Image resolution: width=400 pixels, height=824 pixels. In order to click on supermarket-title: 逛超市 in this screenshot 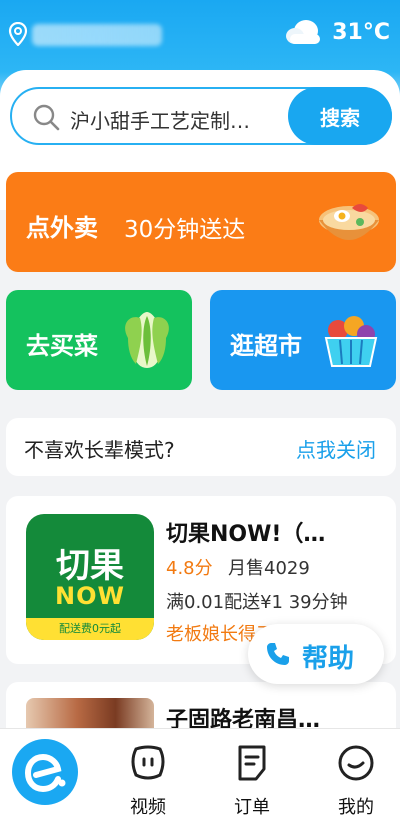, I will do `click(266, 346)`.